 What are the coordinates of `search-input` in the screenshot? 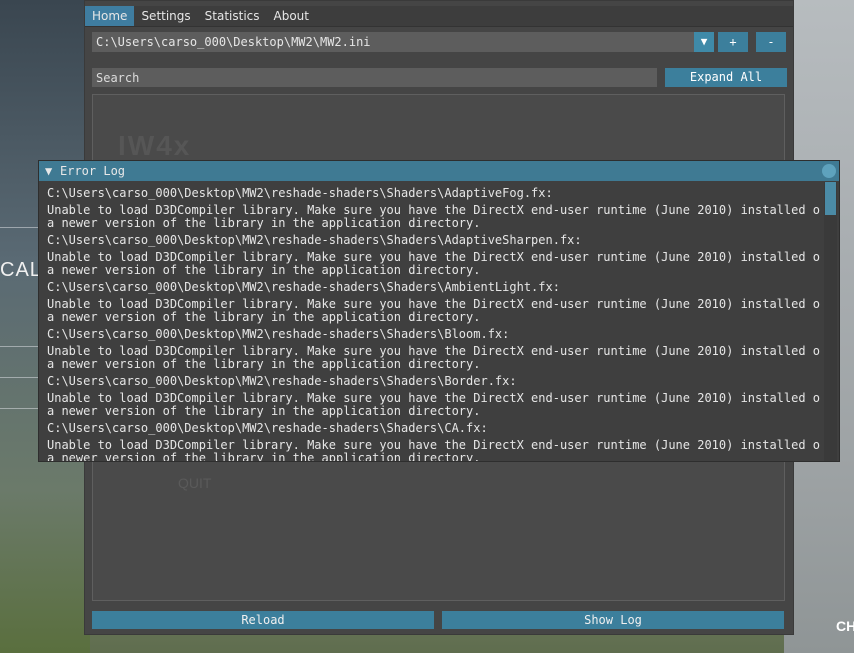 It's located at (374, 77).